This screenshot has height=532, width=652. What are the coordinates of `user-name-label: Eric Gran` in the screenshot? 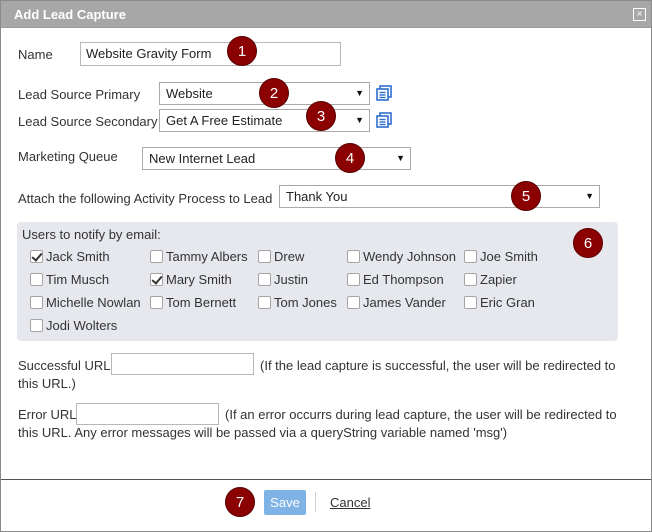 It's located at (507, 302).